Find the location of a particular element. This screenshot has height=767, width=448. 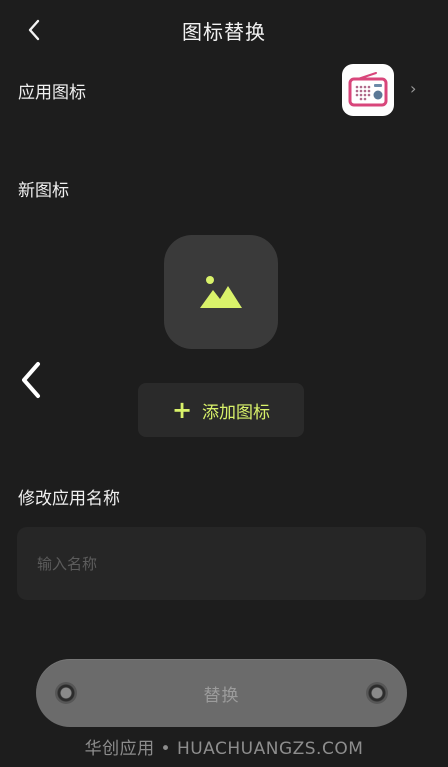

chevron-left-icon is located at coordinates (31, 380).